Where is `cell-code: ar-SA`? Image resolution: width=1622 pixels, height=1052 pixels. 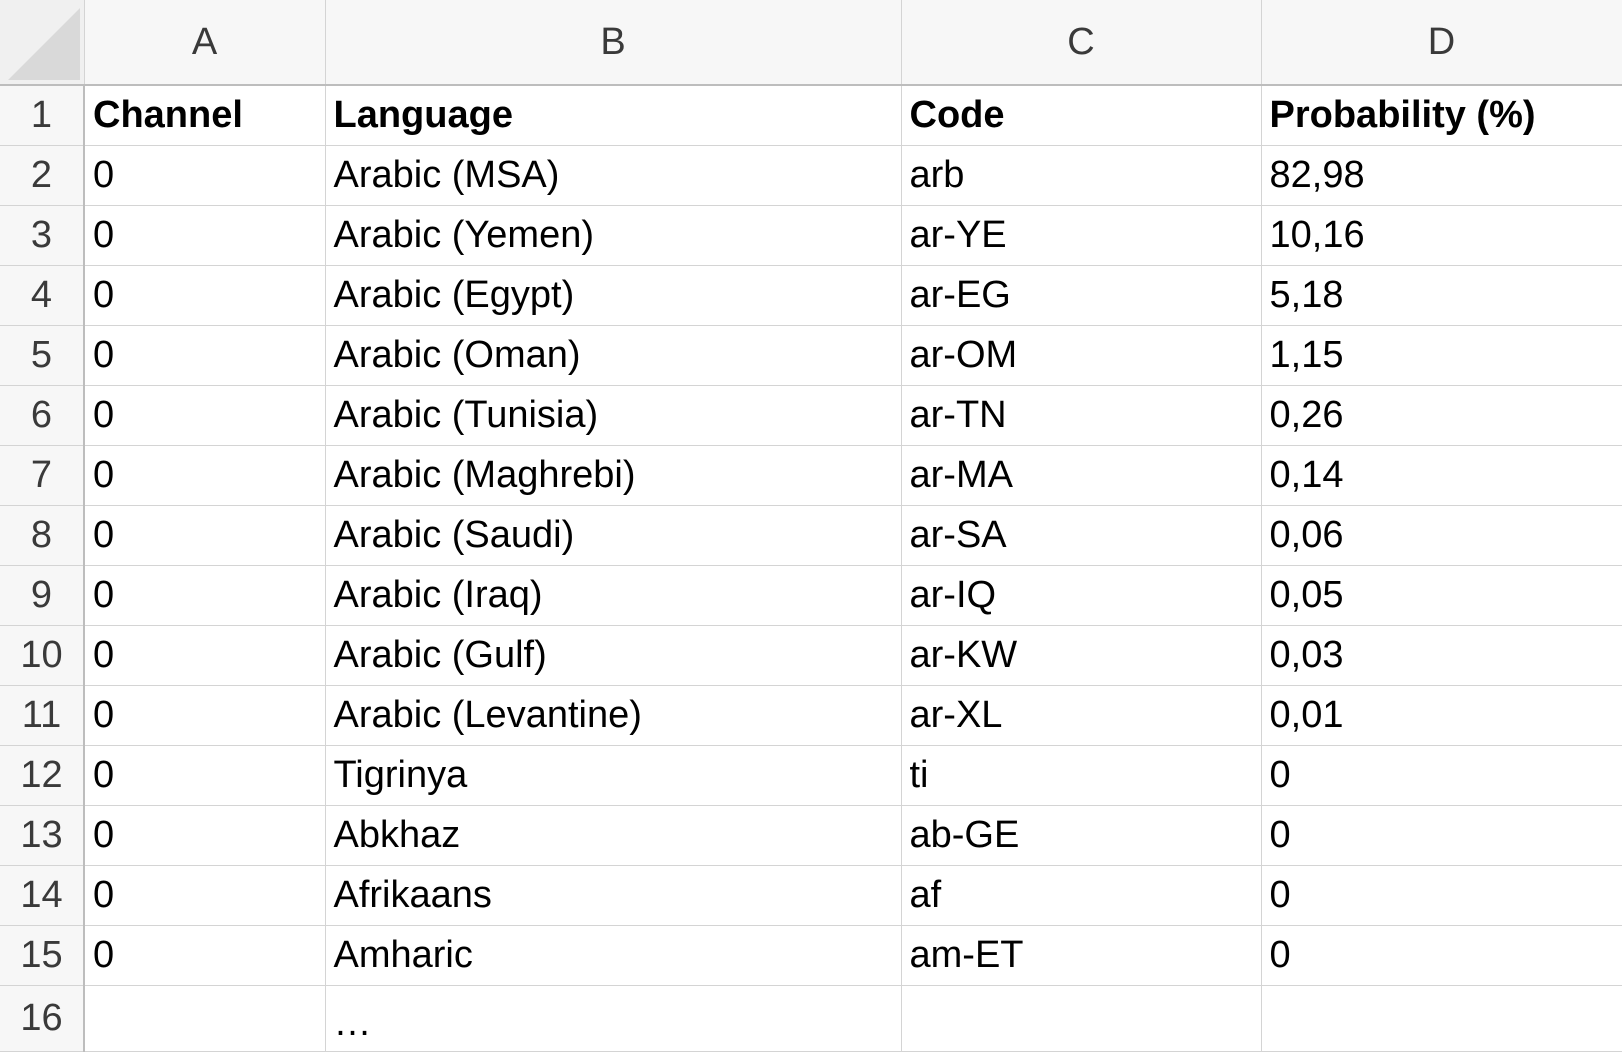
cell-code: ar-SA is located at coordinates (1081, 535).